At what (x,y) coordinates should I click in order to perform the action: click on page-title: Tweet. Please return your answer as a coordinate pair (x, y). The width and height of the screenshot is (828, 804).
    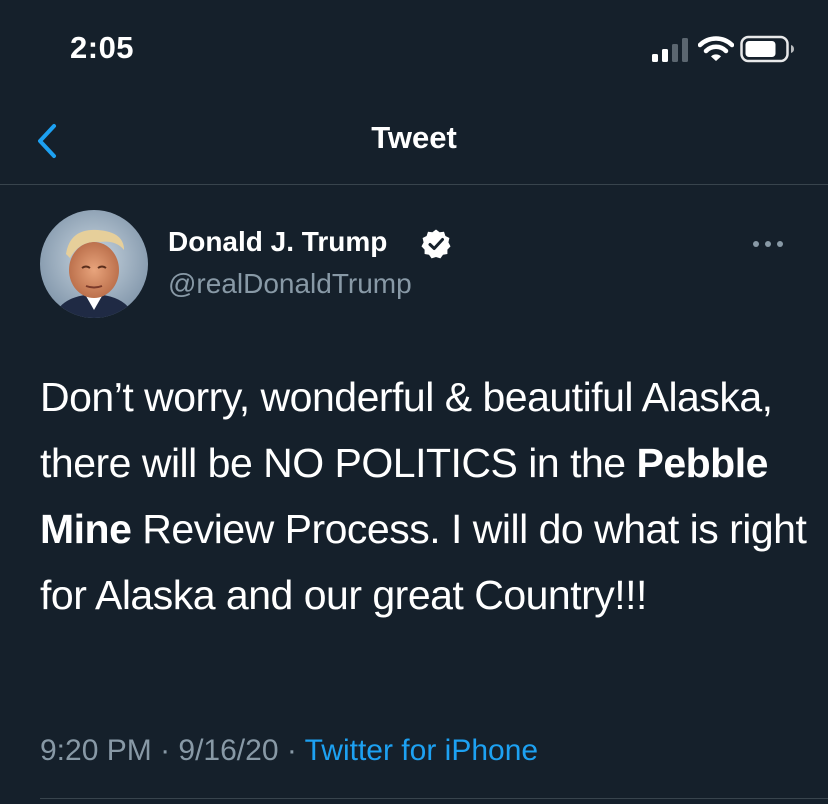
    Looking at the image, I should click on (414, 137).